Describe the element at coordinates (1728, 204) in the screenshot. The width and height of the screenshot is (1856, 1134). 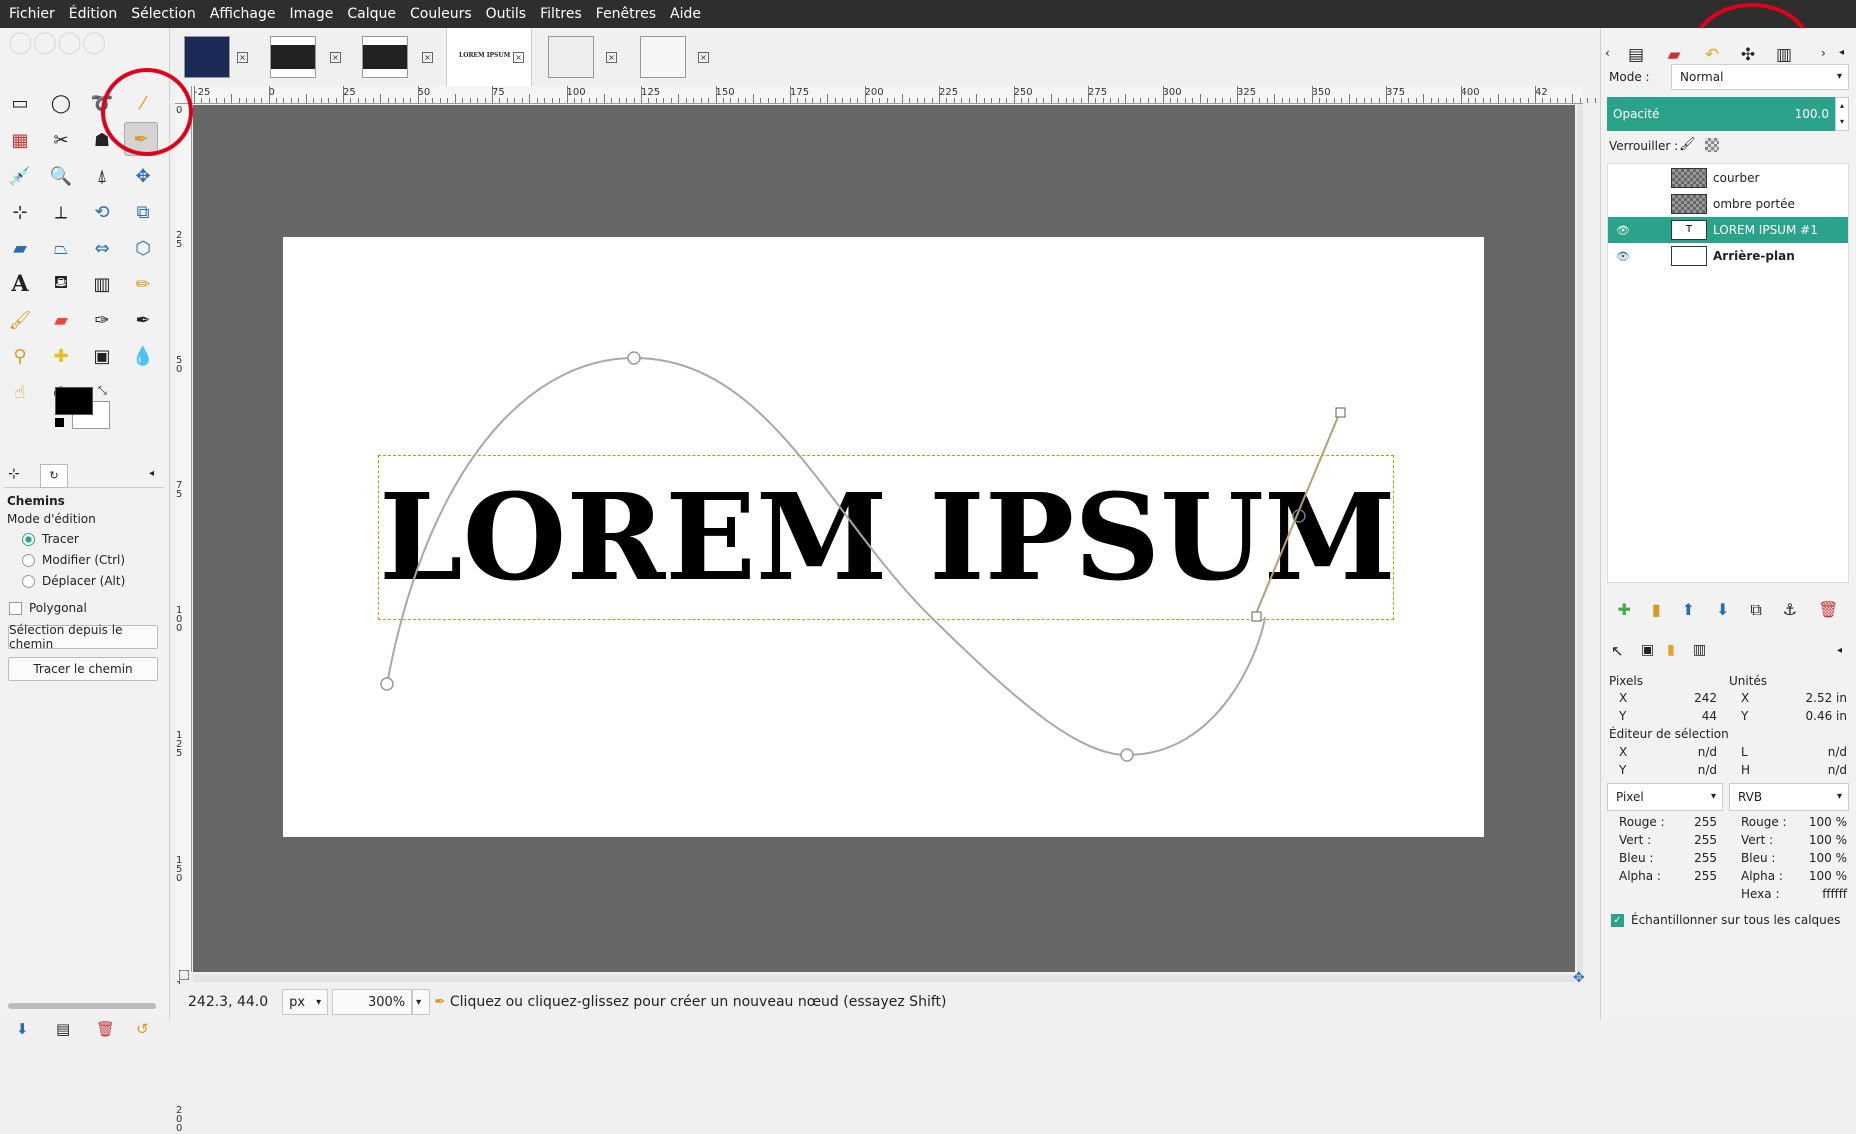
I see `layer-ombre-portee: ombre portée` at that location.